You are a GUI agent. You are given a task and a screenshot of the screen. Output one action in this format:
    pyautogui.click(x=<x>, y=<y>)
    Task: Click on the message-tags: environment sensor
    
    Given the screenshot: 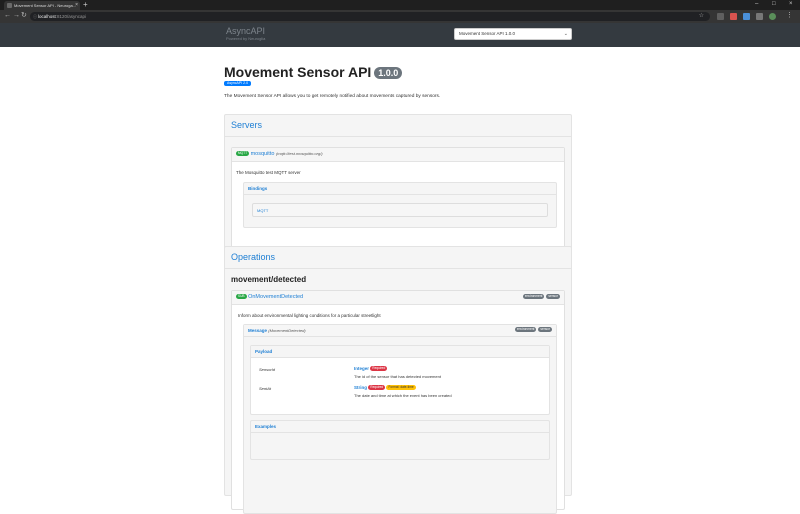 What is the action you would take?
    pyautogui.click(x=532, y=329)
    